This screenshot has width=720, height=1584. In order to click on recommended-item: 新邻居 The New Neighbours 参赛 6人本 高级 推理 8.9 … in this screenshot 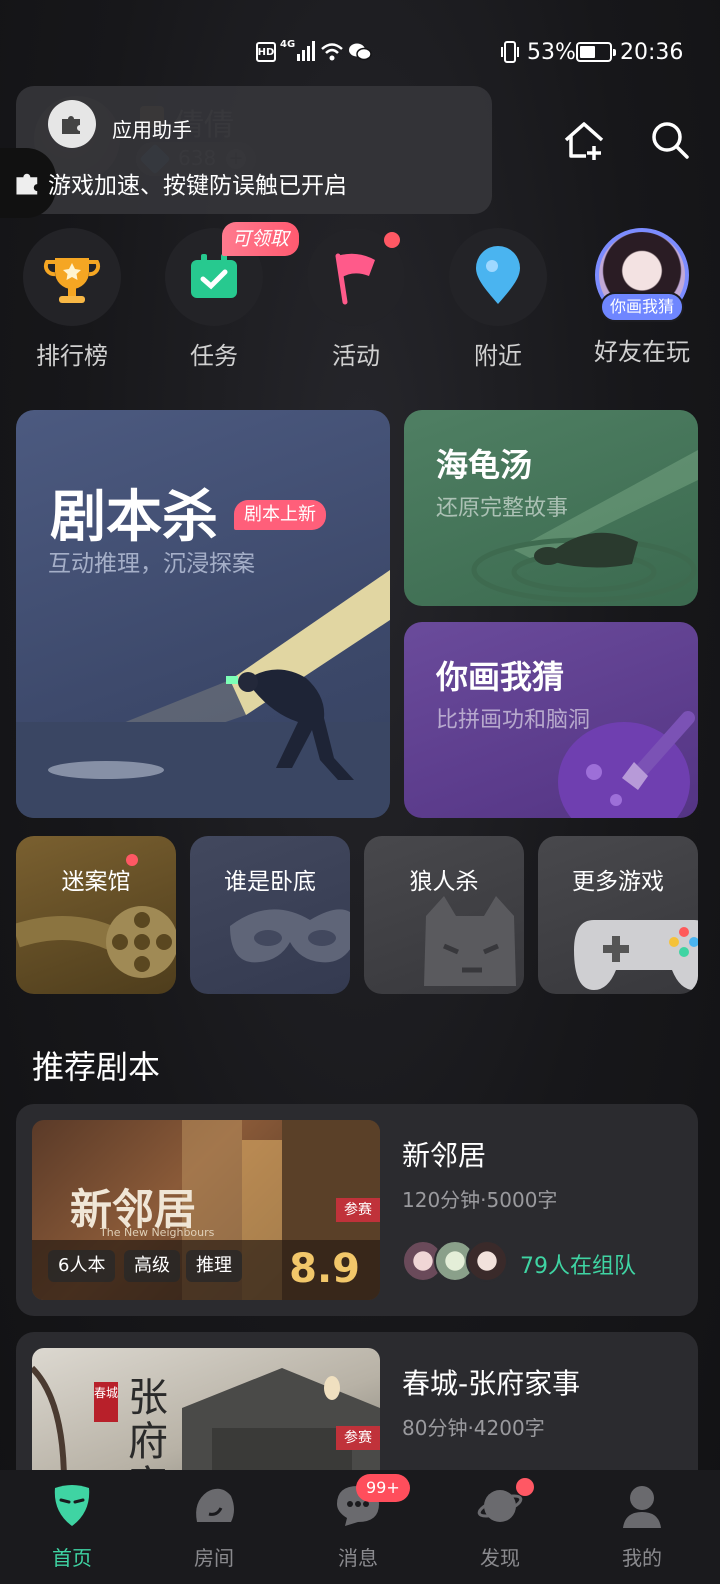, I will do `click(357, 1210)`.